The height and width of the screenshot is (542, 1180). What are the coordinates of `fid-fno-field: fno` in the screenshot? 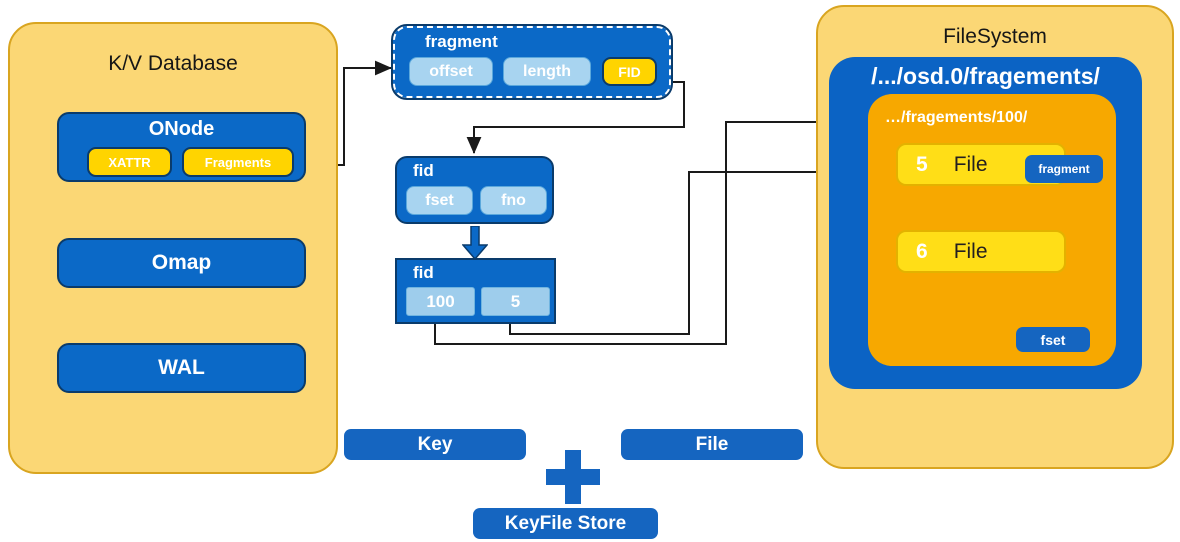 It's located at (513, 200).